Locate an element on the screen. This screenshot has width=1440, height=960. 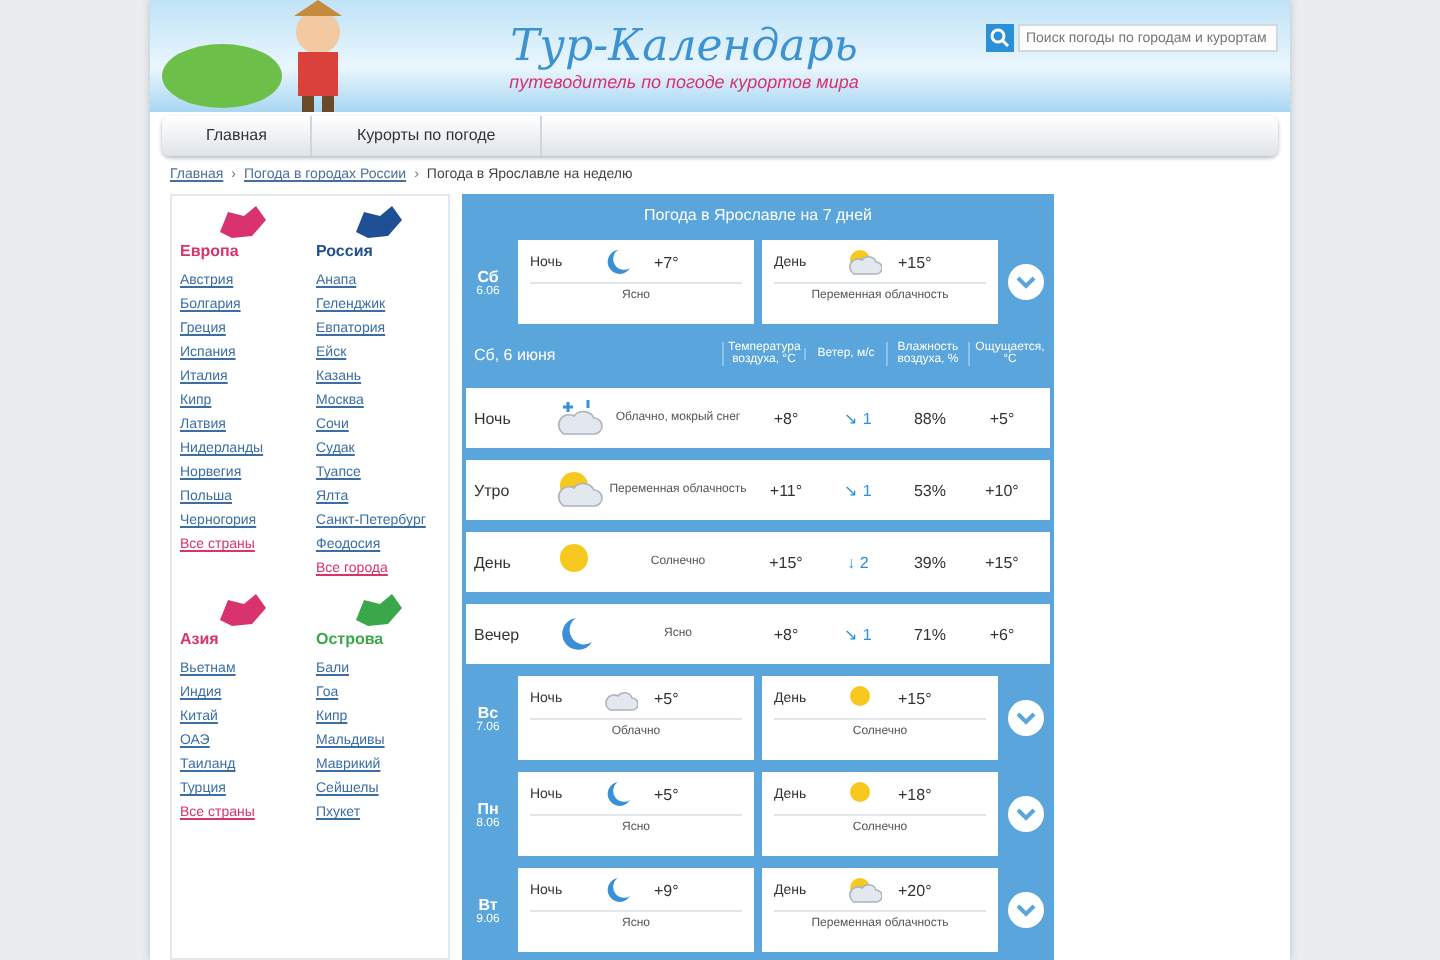
wind-value: ↓ 2 is located at coordinates (858, 562).